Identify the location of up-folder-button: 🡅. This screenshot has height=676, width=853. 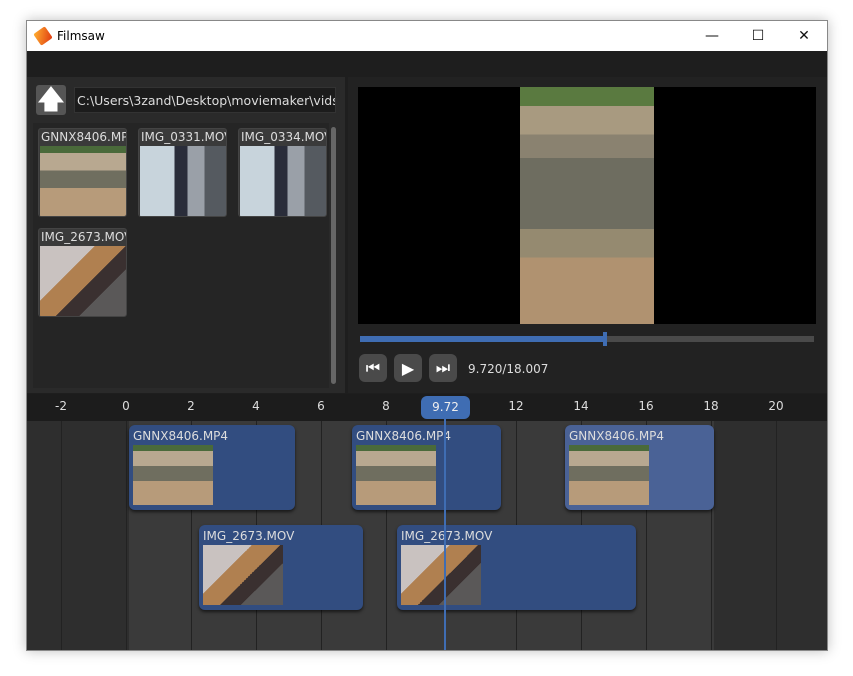
(51, 100).